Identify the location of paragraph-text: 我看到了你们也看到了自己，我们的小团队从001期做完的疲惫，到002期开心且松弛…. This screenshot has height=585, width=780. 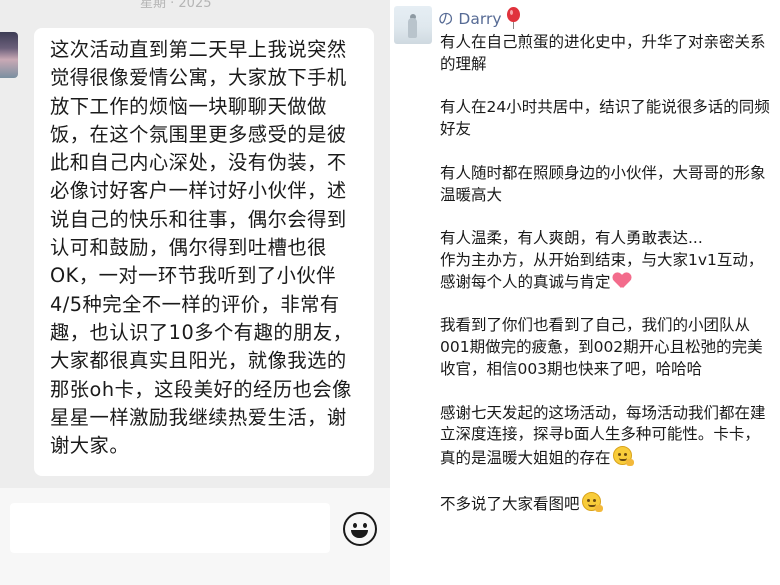
(601, 347).